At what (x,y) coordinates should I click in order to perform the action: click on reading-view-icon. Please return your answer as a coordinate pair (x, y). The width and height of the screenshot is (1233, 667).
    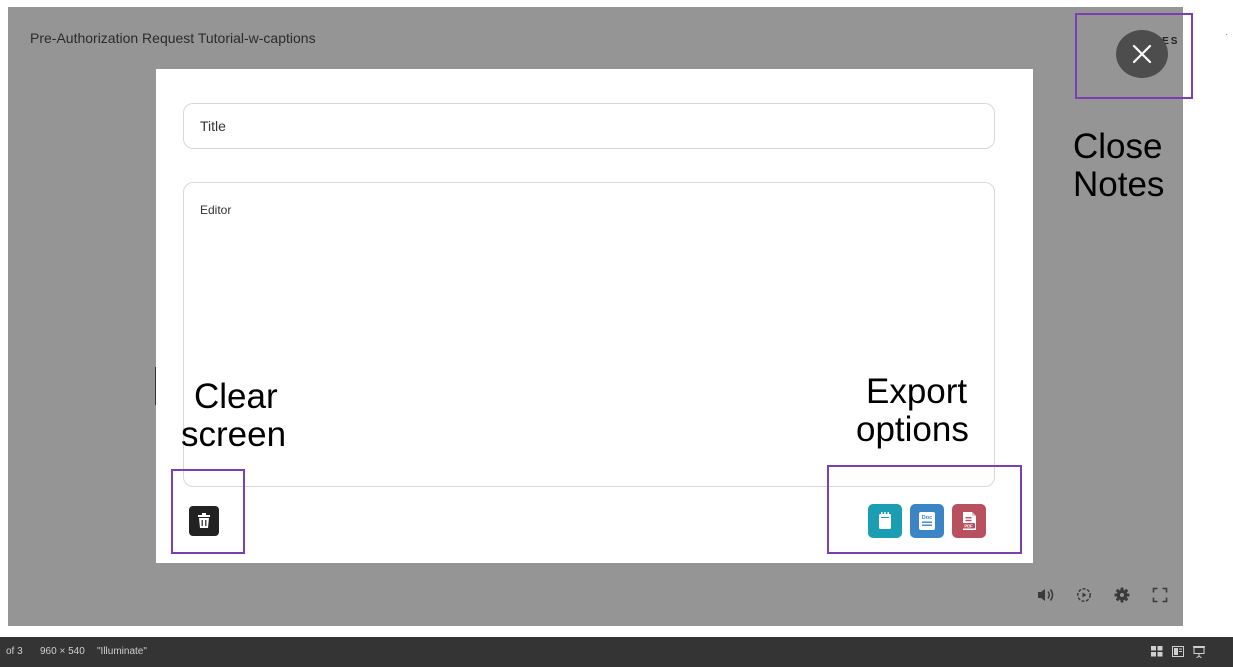
    Looking at the image, I should click on (1178, 651).